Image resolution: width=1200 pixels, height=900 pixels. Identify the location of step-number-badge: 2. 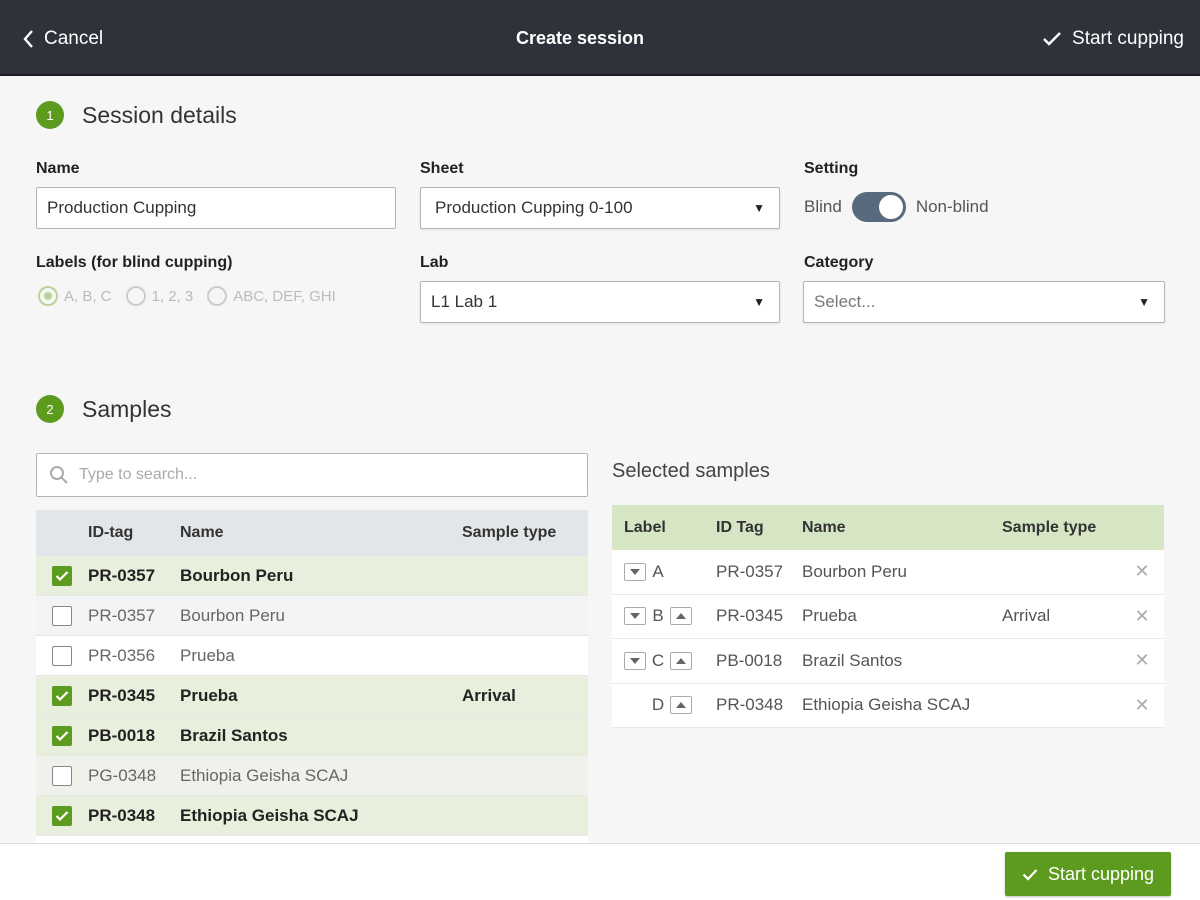
(50, 409).